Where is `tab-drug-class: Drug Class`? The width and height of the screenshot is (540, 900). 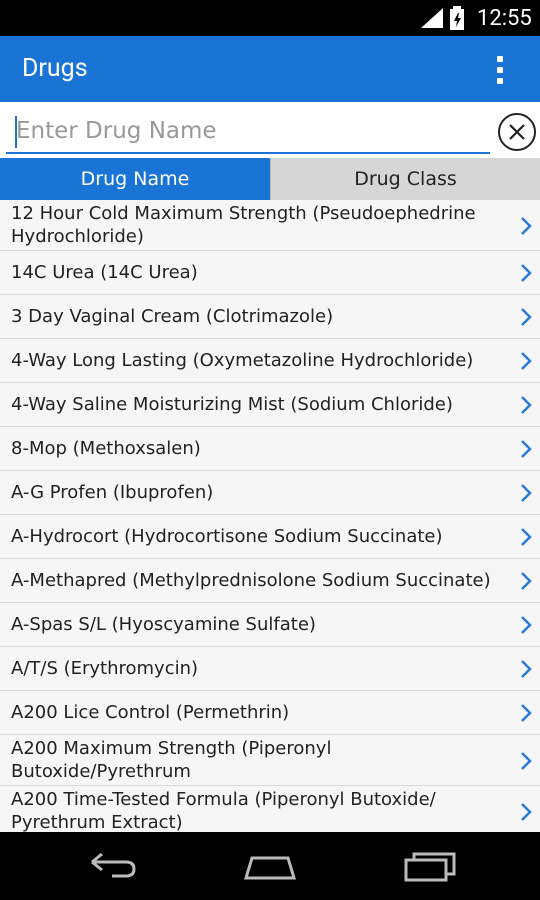 tab-drug-class: Drug Class is located at coordinates (405, 179).